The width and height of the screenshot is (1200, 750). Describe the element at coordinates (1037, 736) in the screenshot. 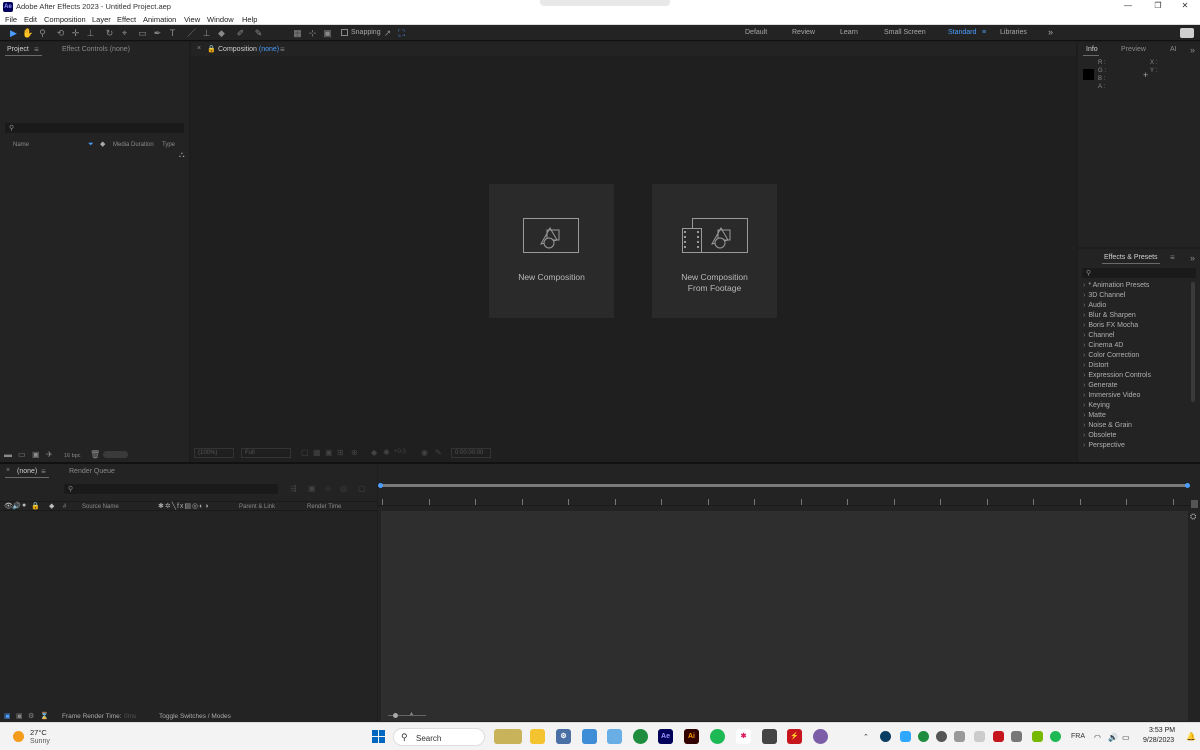

I see `tray-nvidia-icon` at that location.